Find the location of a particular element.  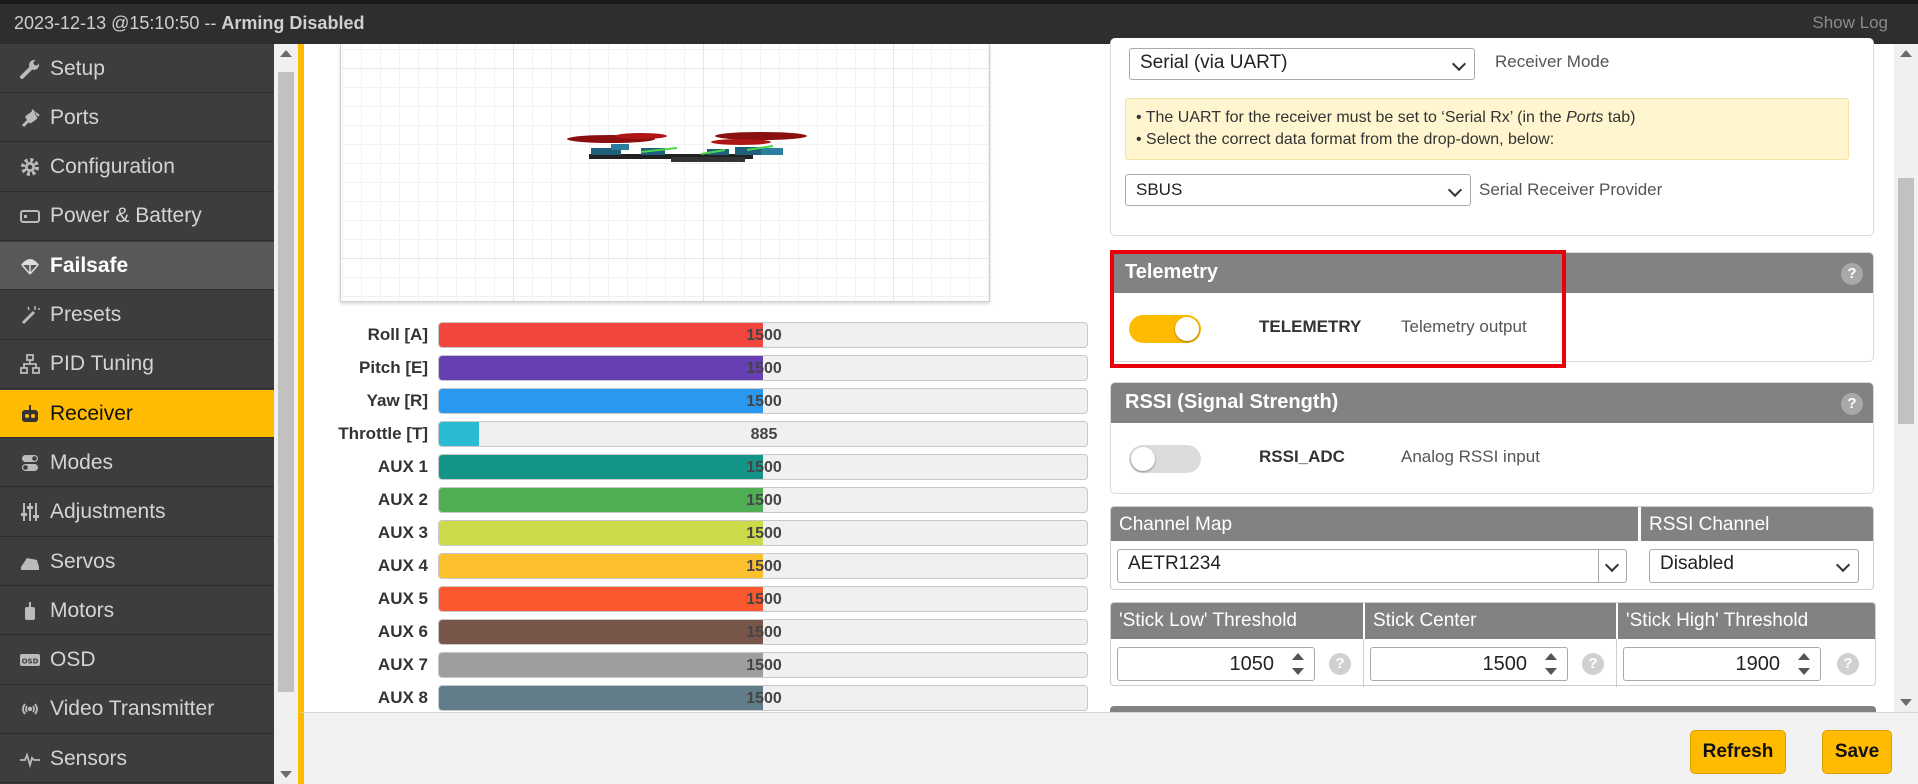

rssi-toggle is located at coordinates (1165, 459).